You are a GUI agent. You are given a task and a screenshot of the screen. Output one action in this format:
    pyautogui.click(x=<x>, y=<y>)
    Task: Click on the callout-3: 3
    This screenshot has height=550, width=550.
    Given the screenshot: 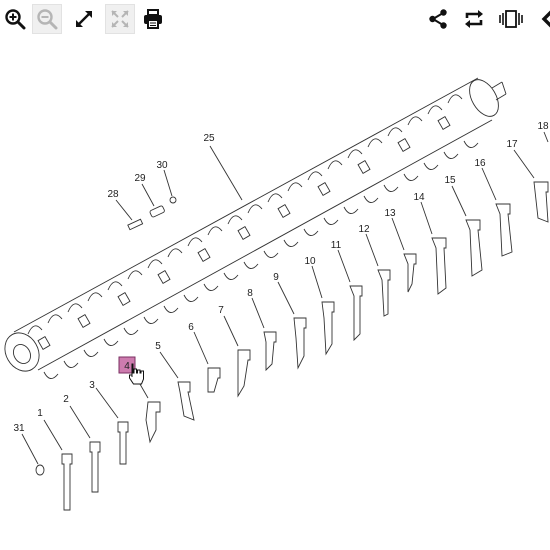 What is the action you would take?
    pyautogui.click(x=92, y=385)
    